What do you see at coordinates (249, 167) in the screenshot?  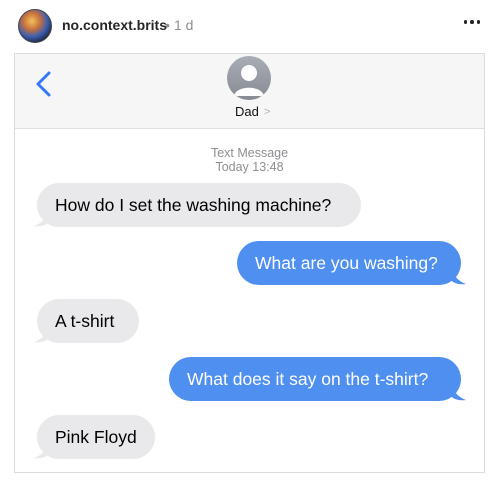 I see `message-timestamp: Today 13:48` at bounding box center [249, 167].